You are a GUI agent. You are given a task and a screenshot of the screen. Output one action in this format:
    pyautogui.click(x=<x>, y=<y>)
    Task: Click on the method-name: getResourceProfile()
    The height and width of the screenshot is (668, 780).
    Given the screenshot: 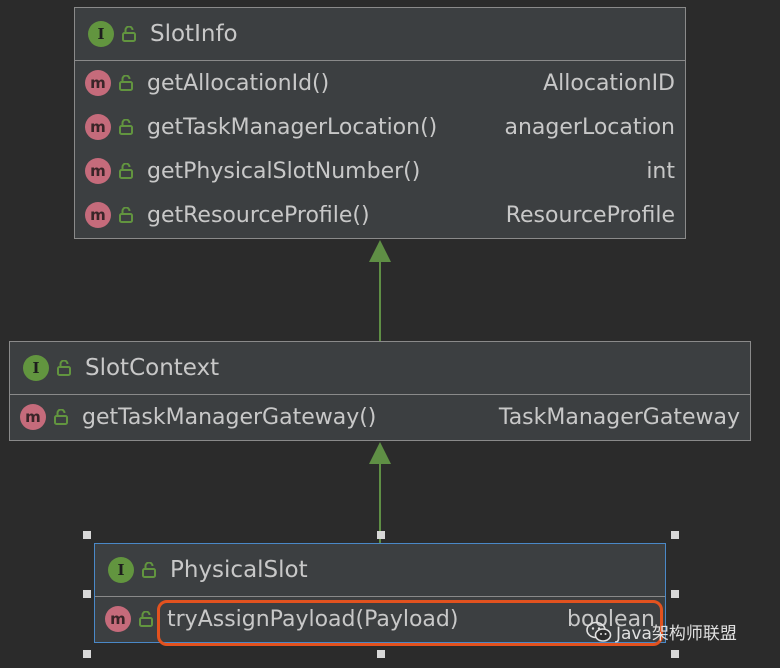 What is the action you would take?
    pyautogui.click(x=258, y=215)
    